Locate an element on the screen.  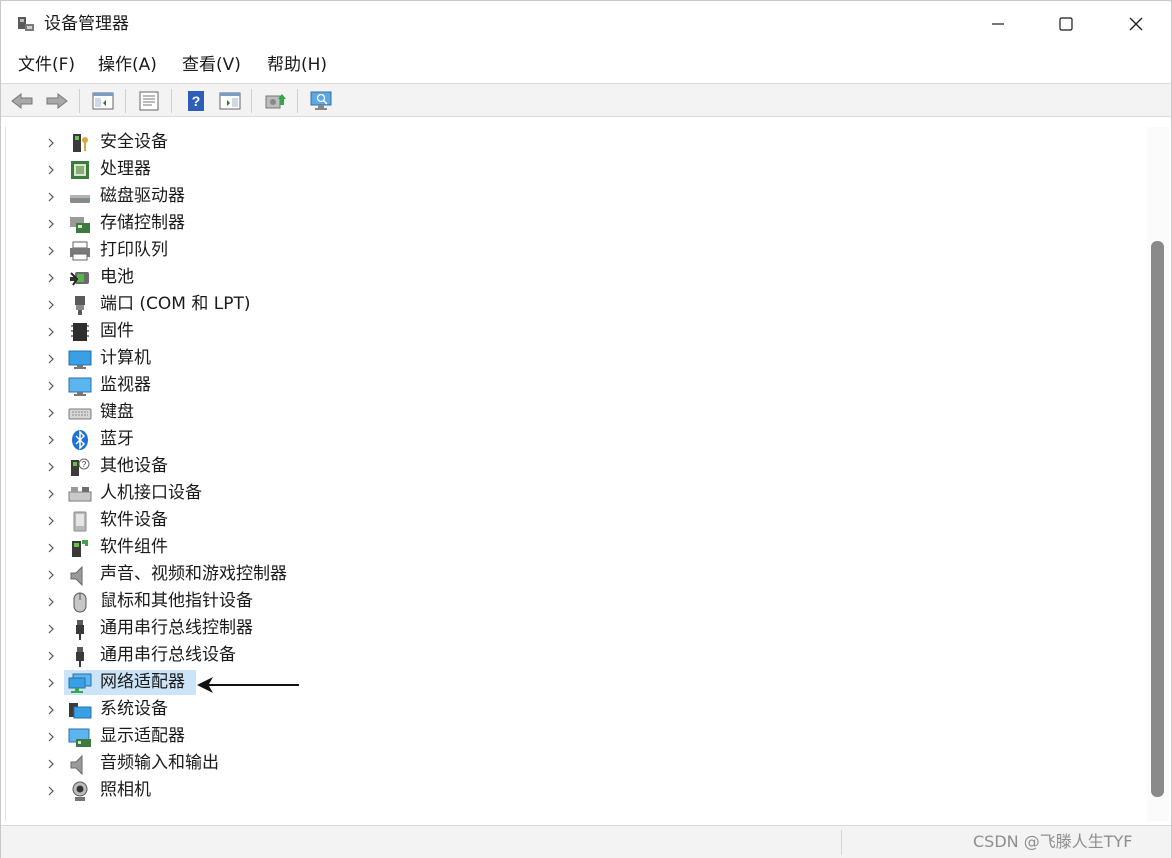
menu-view: 查看(V) is located at coordinates (211, 65).